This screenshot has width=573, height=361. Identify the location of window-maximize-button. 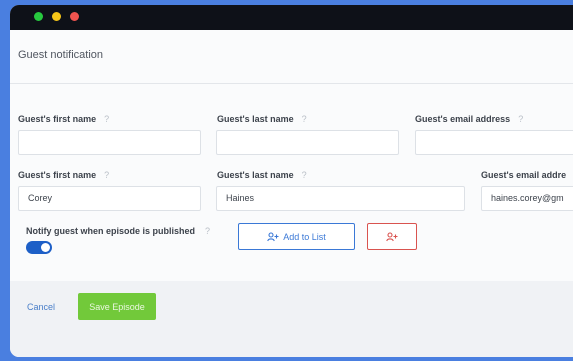
(38, 16).